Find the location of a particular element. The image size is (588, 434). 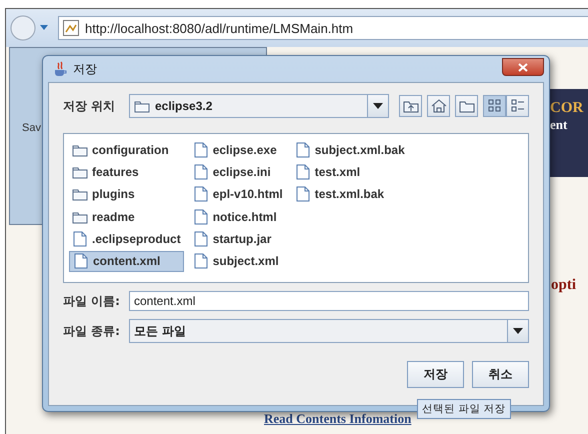

list-view-button is located at coordinates (494, 106).